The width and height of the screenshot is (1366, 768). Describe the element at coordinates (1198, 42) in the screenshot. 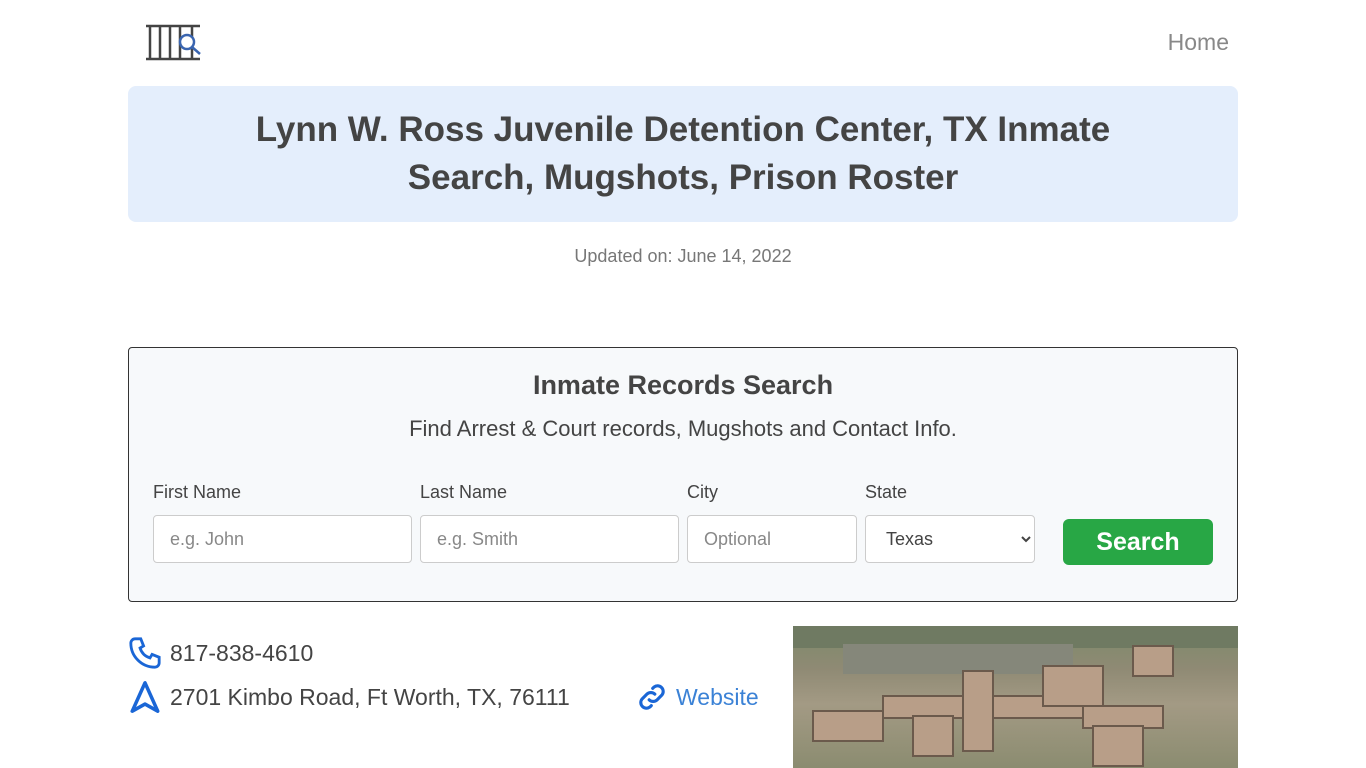

I see `nav-home-link: Home` at that location.